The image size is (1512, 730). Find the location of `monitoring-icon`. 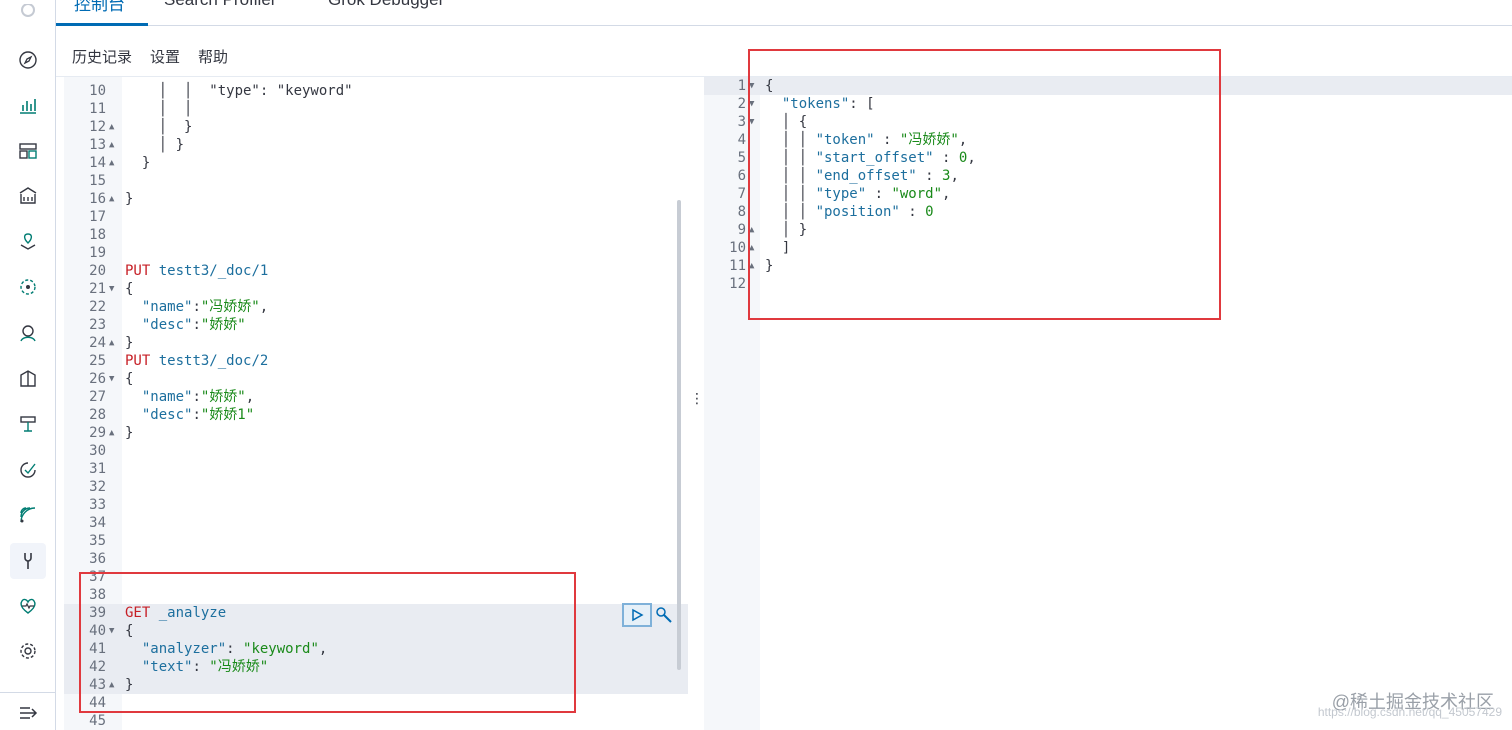

monitoring-icon is located at coordinates (28, 606).